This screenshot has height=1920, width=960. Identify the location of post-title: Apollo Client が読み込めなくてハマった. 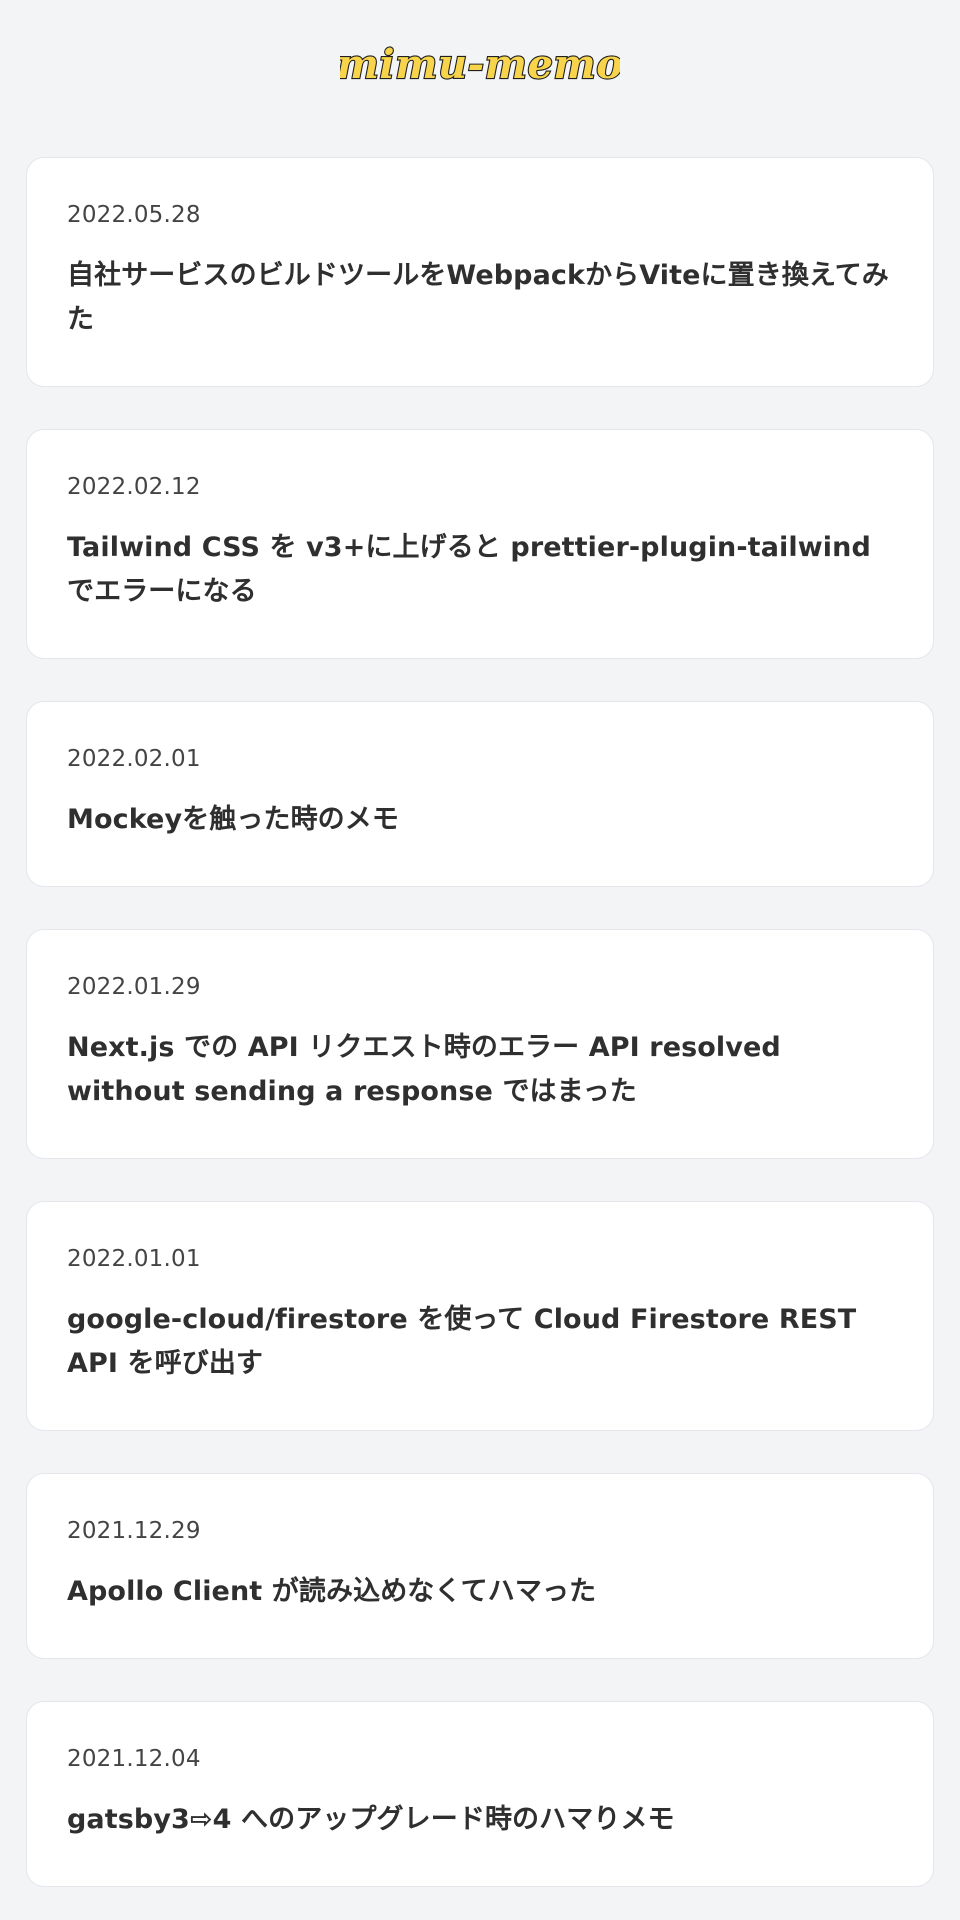
(332, 1591).